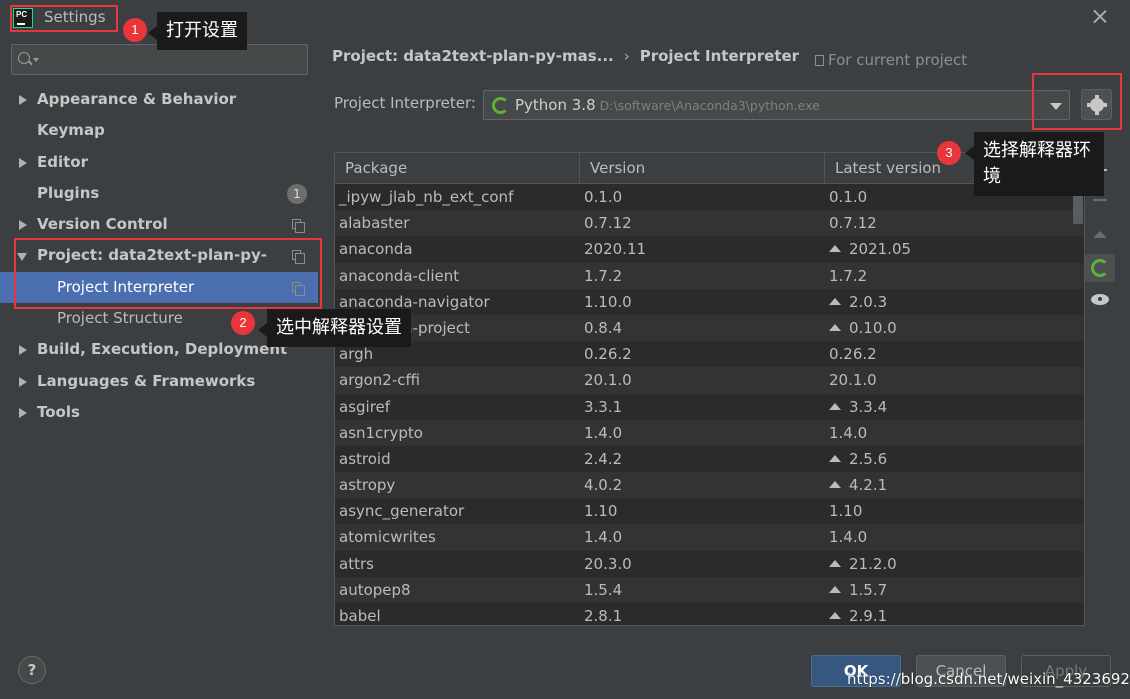 Image resolution: width=1130 pixels, height=699 pixels. What do you see at coordinates (709, 354) in the screenshot?
I see `table-row: argh 0.26.2 0.26.2` at bounding box center [709, 354].